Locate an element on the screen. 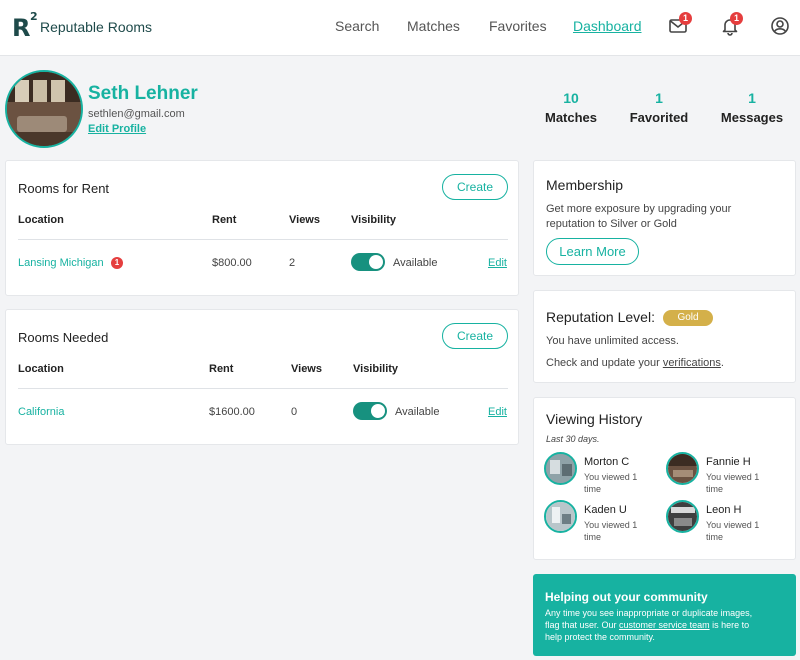 The height and width of the screenshot is (660, 800). community-title: Helping out your community is located at coordinates (626, 597).